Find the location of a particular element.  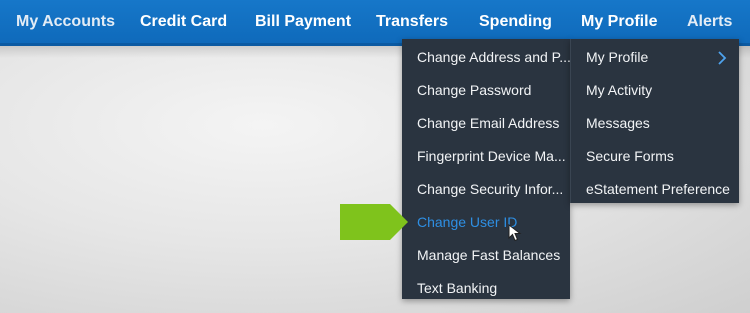

menu-my-activity: My Activity is located at coordinates (655, 90).